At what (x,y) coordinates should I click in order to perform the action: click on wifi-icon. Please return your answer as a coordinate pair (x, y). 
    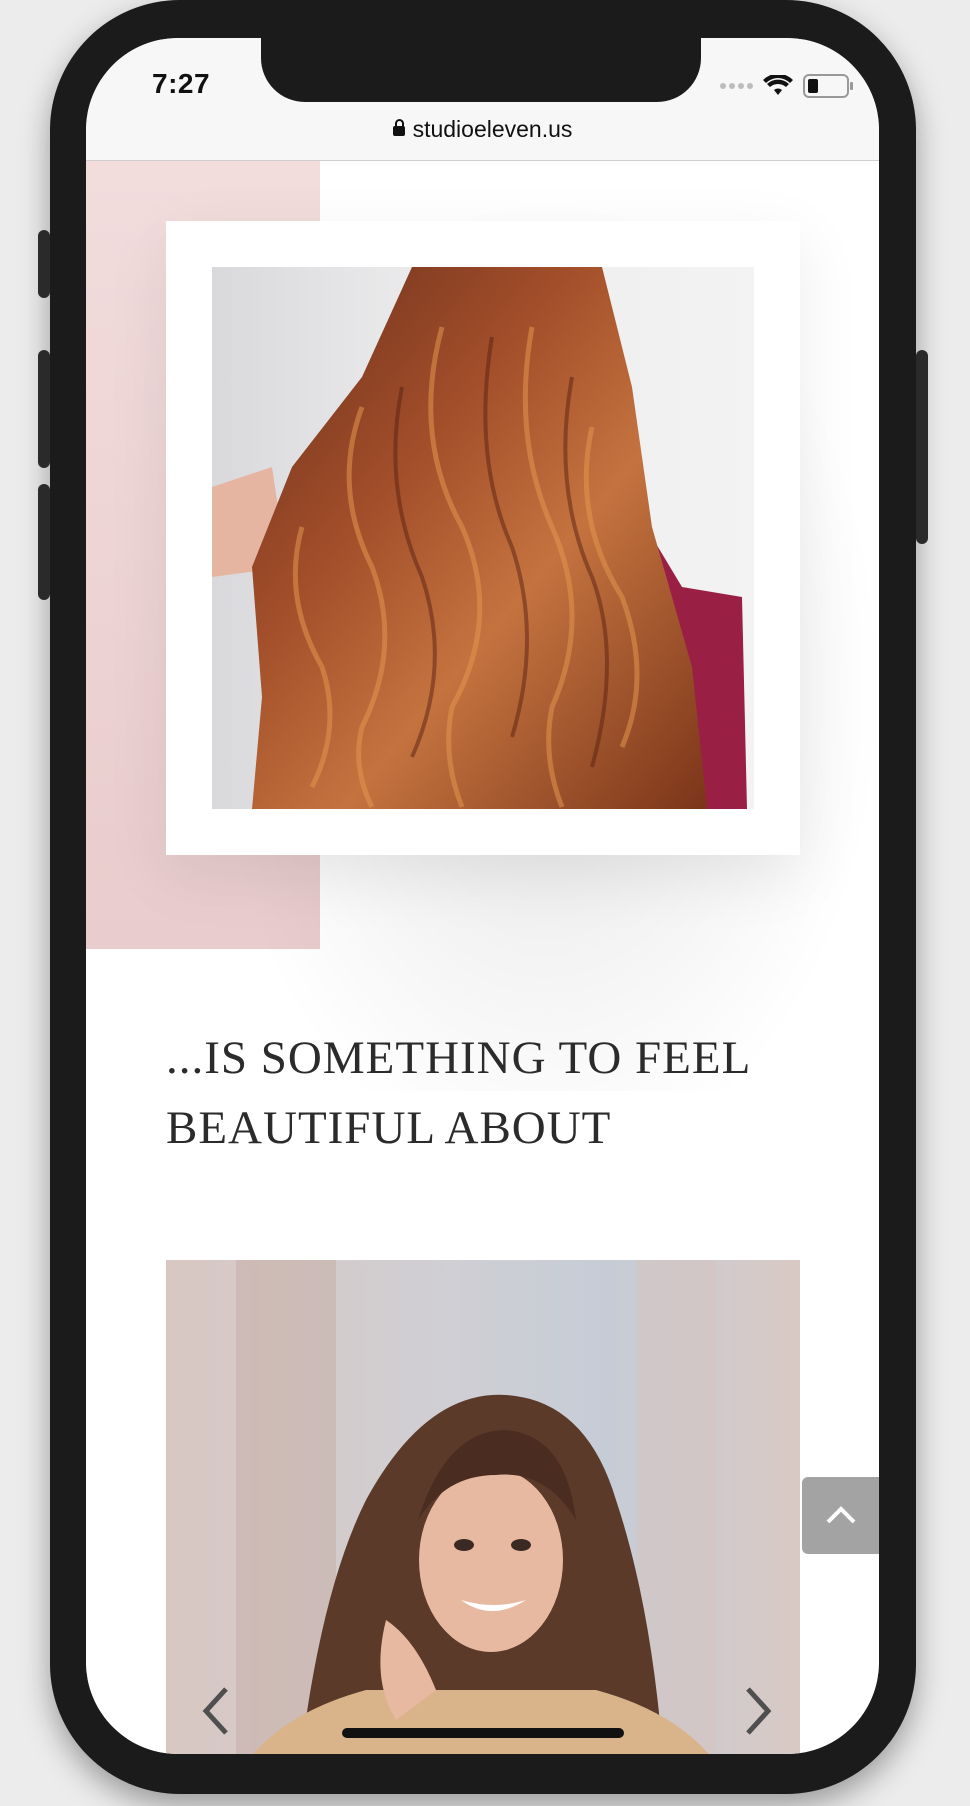
    Looking at the image, I should click on (778, 85).